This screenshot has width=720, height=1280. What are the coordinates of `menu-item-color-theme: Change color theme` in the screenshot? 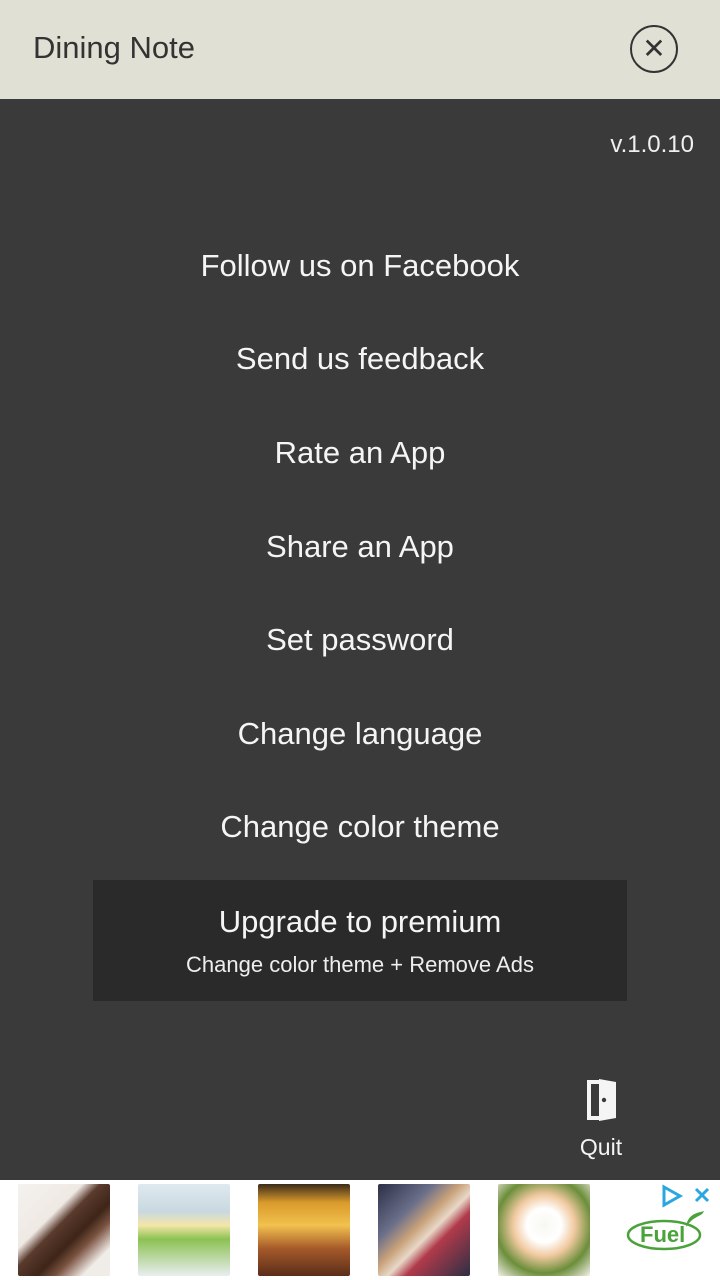 It's located at (360, 828).